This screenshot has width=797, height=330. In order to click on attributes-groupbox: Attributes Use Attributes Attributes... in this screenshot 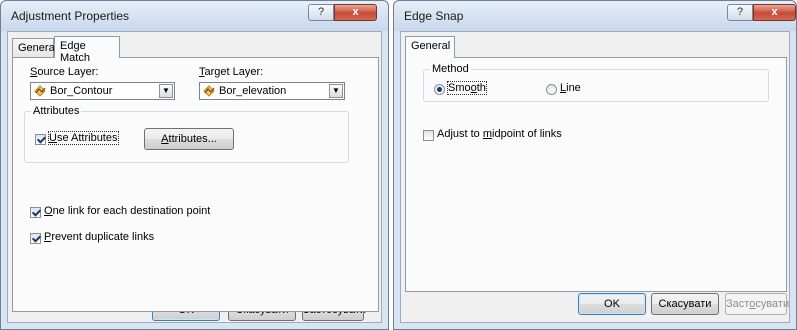, I will do `click(186, 134)`.